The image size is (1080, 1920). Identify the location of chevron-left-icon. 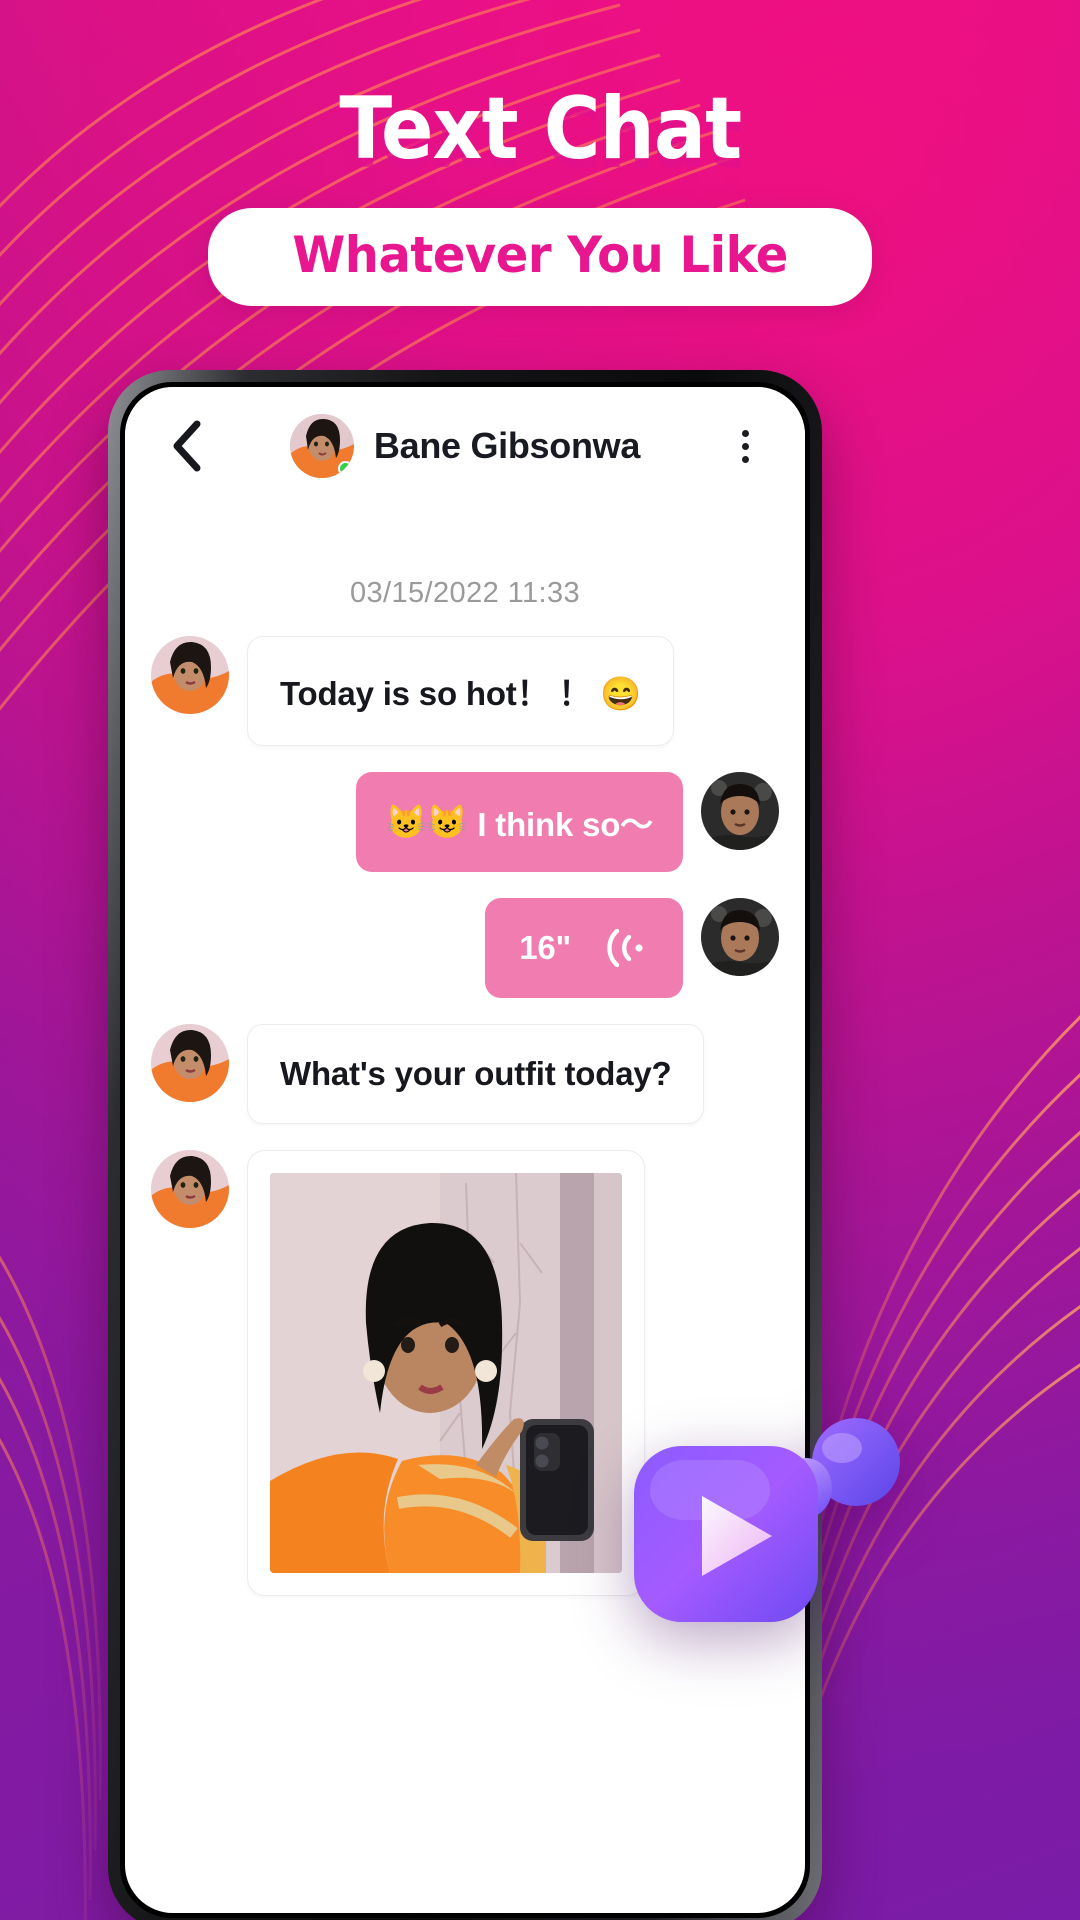
(187, 446).